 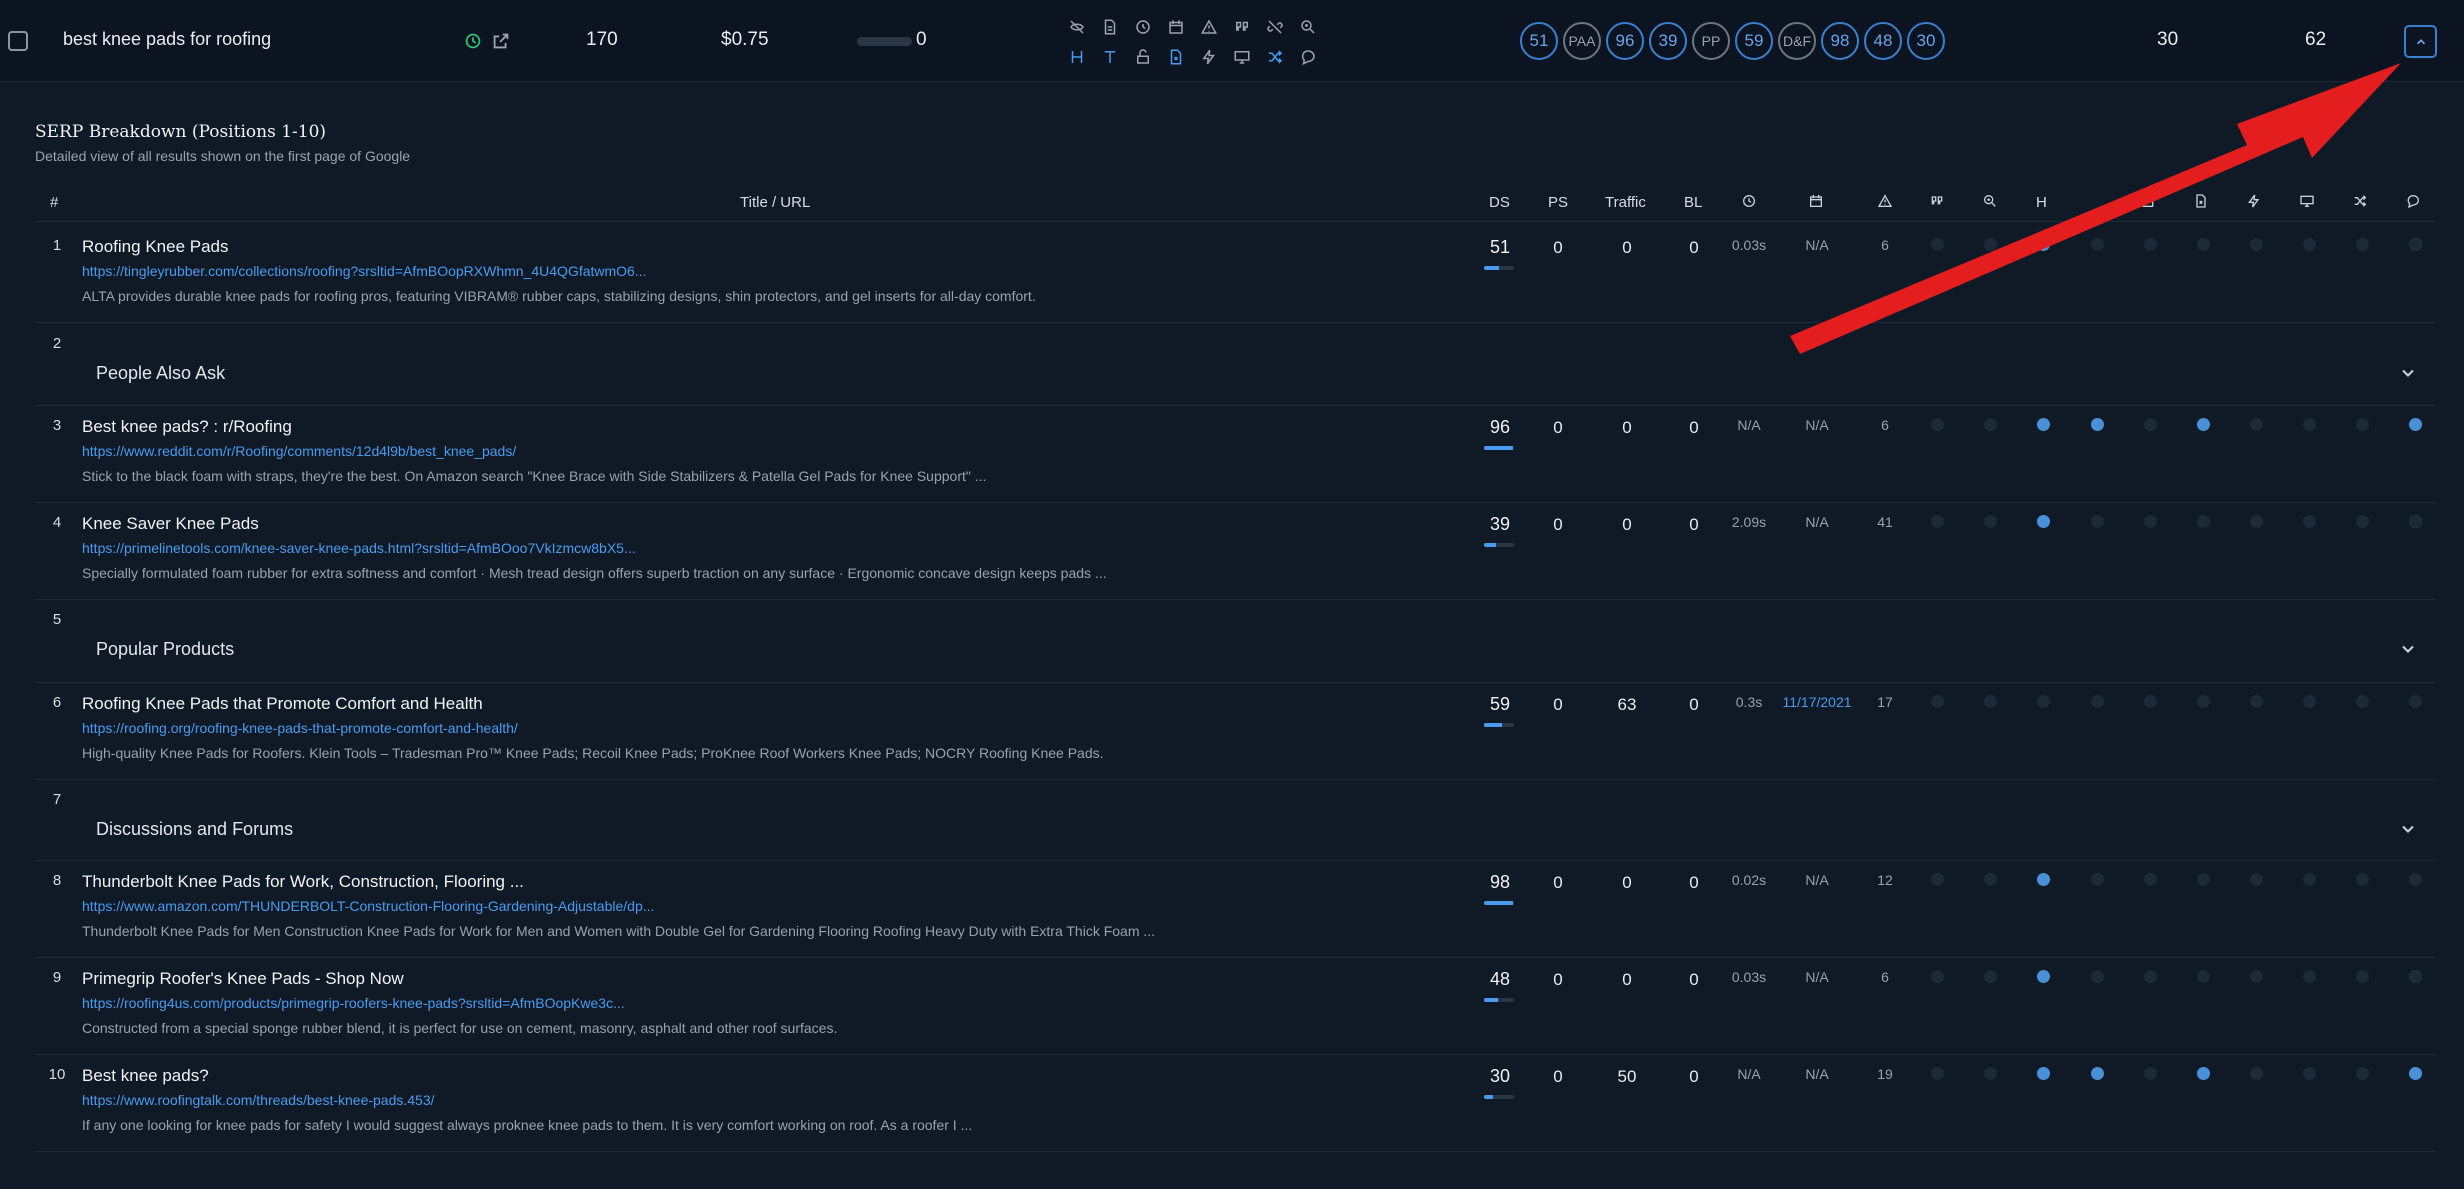 What do you see at coordinates (1558, 202) in the screenshot?
I see `col-ps: PS` at bounding box center [1558, 202].